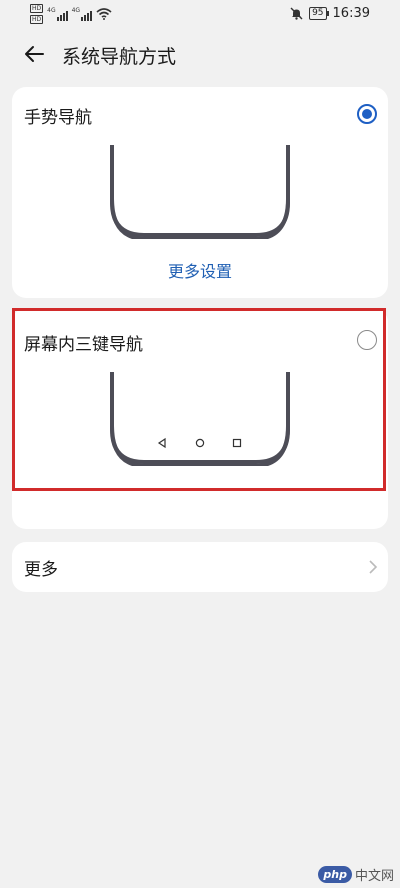  What do you see at coordinates (351, 13) in the screenshot?
I see `clock: 16:39` at bounding box center [351, 13].